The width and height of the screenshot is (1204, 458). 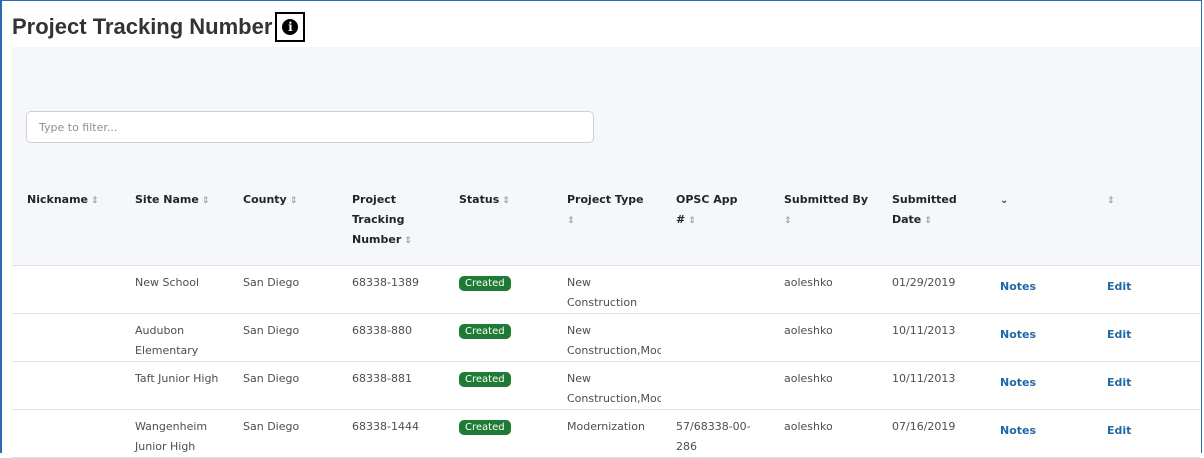 I want to click on column-label: Status, so click(x=479, y=199).